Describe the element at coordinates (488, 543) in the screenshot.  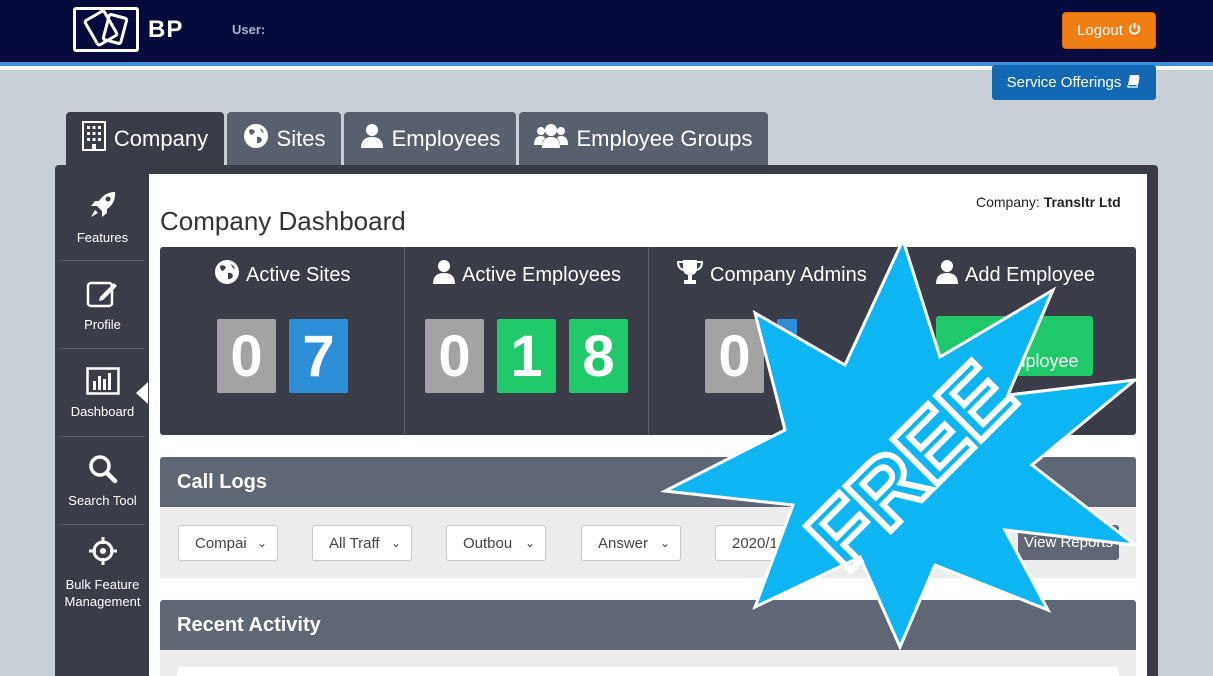
I see `select-value: Outbou` at that location.